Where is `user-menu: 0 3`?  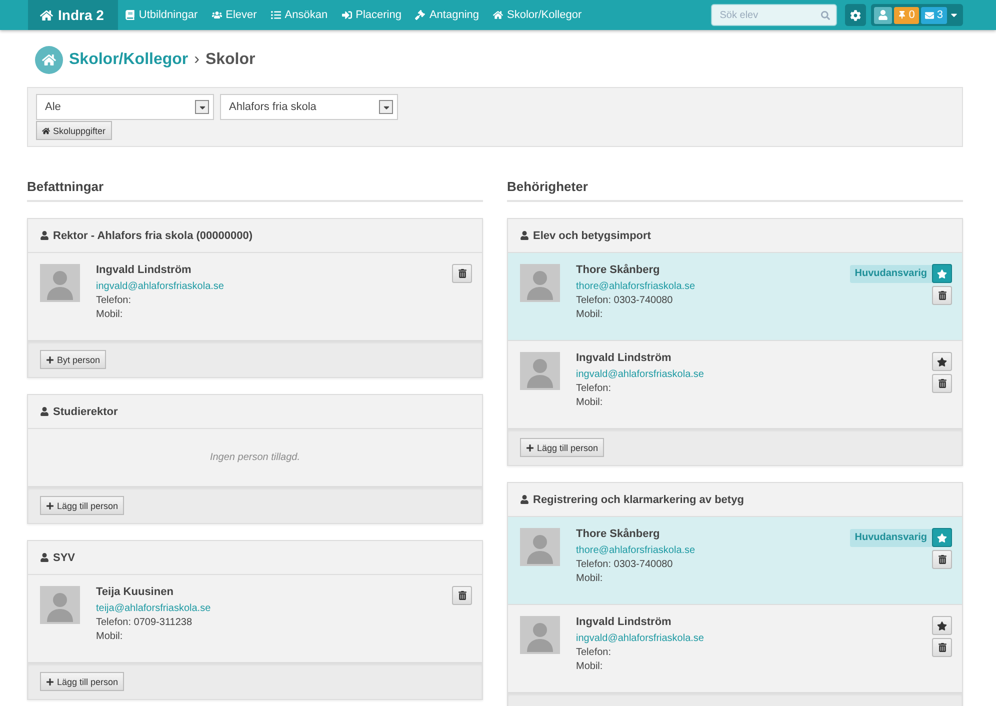
user-menu: 0 3 is located at coordinates (916, 15).